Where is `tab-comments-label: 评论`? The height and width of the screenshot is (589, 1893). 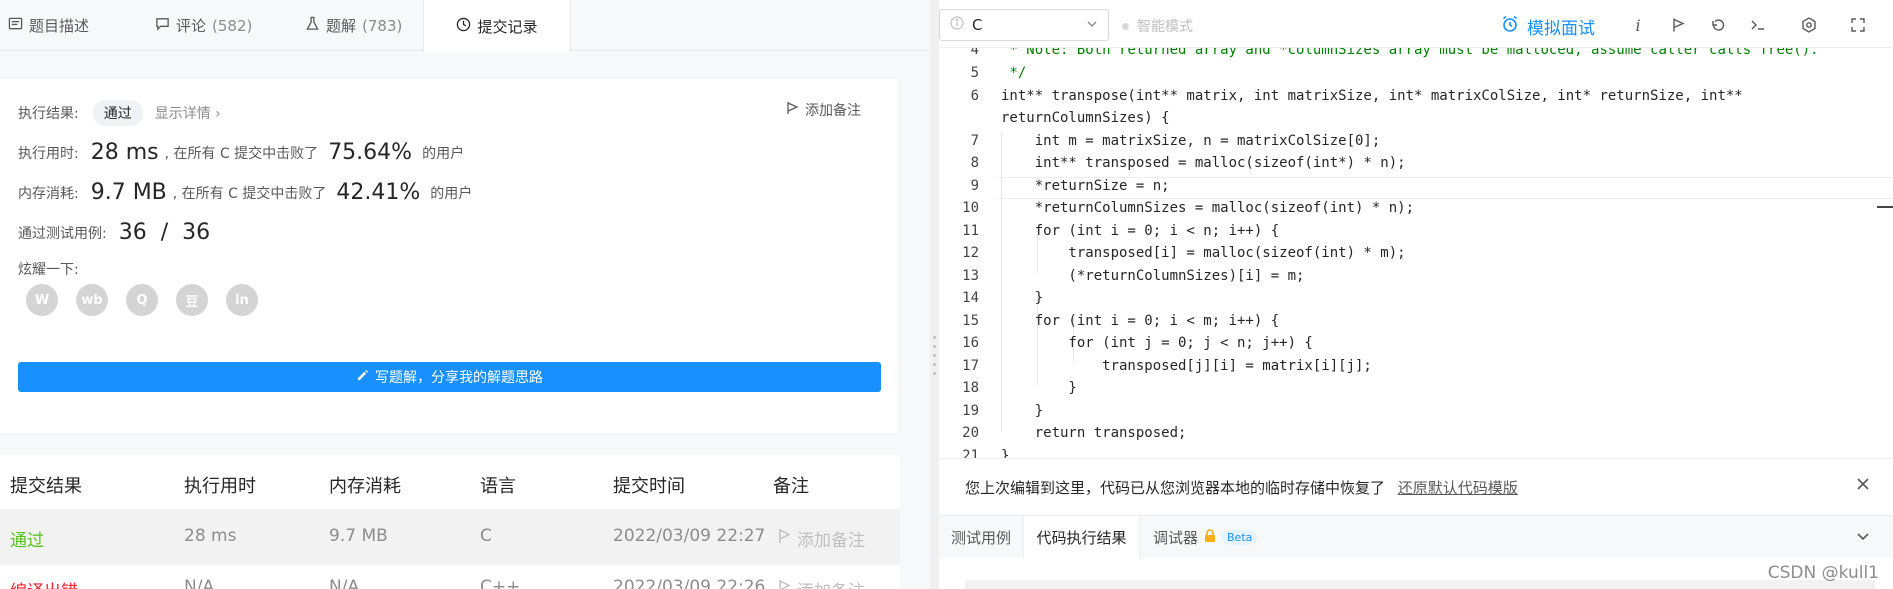 tab-comments-label: 评论 is located at coordinates (191, 26).